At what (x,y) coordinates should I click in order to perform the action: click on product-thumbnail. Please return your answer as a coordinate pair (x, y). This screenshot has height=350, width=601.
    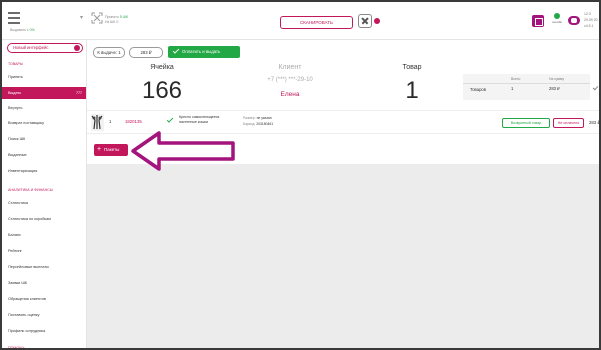
    Looking at the image, I should click on (97, 122).